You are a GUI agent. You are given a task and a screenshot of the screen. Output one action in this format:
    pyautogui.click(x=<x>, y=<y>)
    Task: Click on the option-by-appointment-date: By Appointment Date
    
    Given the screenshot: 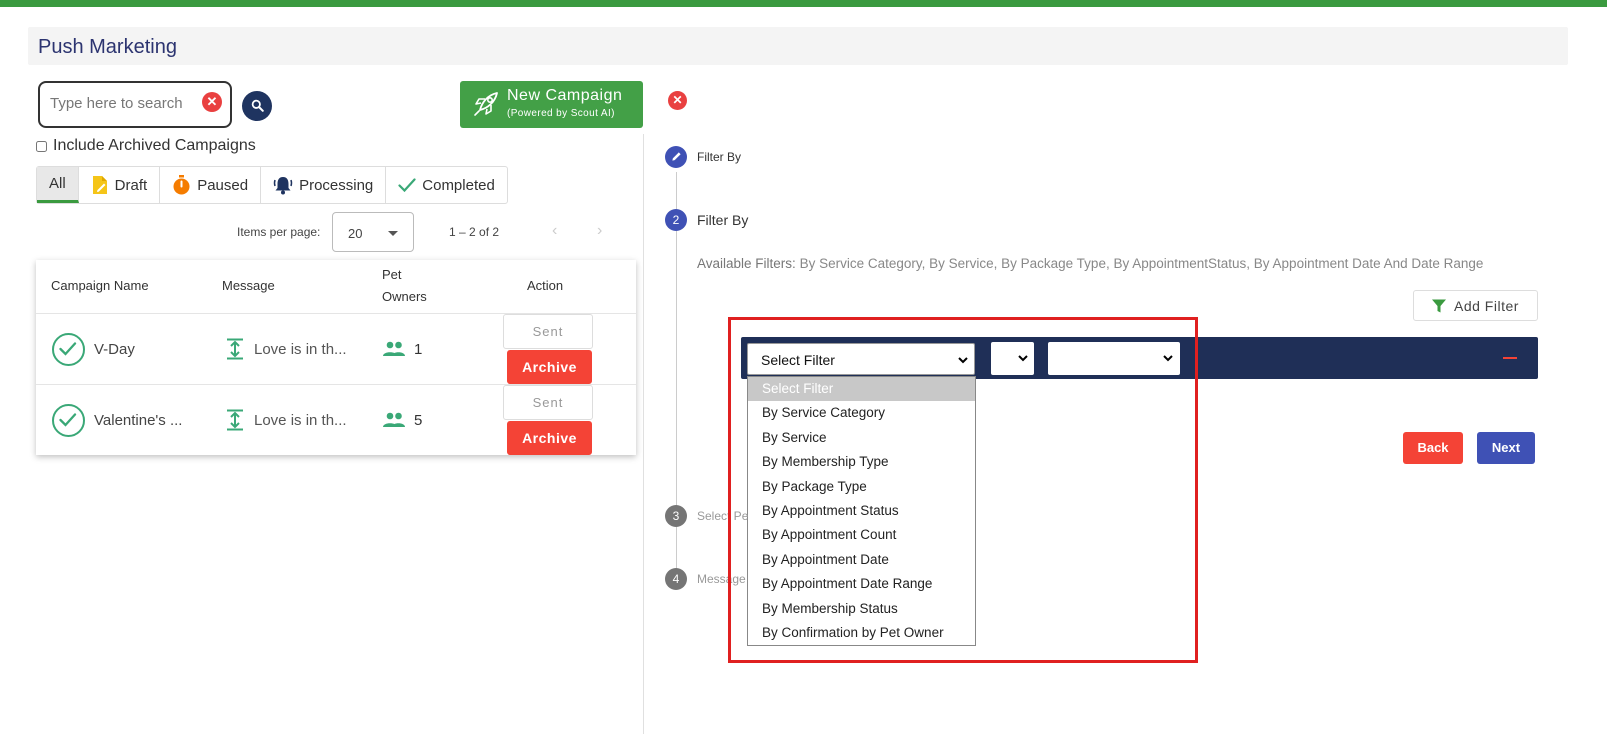 What is the action you would take?
    pyautogui.click(x=861, y=560)
    